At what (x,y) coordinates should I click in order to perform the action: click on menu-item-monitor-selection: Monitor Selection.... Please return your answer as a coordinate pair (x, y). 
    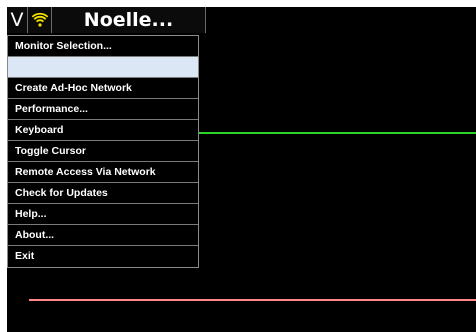
    Looking at the image, I should click on (103, 46).